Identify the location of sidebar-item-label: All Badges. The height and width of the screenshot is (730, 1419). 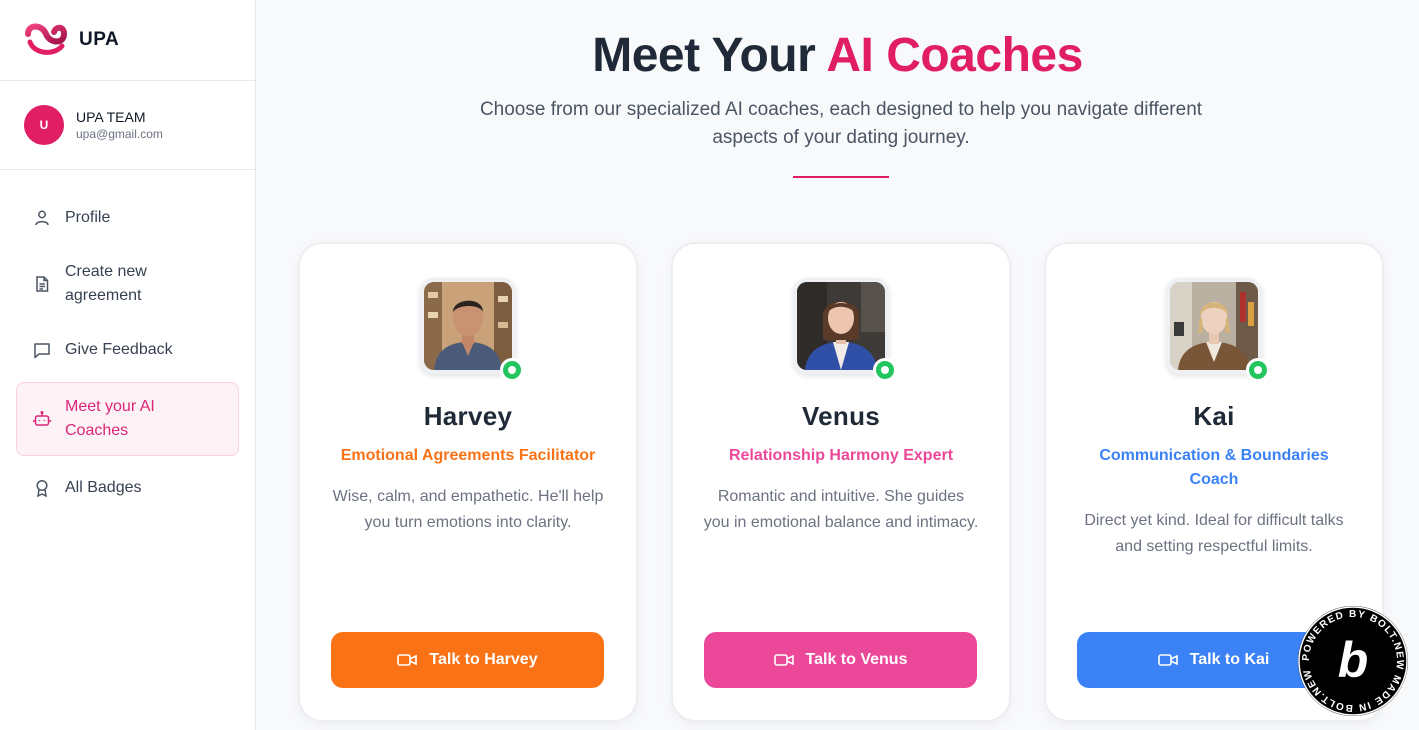
(103, 487).